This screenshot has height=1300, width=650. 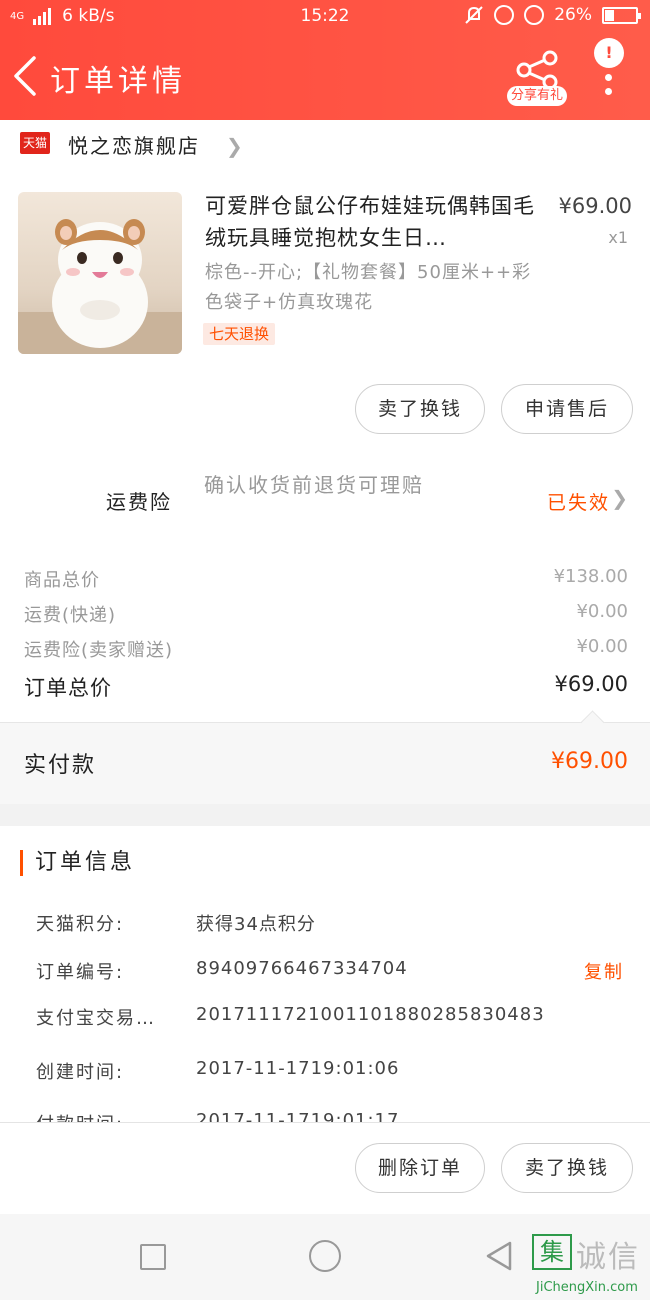 What do you see at coordinates (370, 1014) in the screenshot?
I see `info-value: 2017111721001101880285830483` at bounding box center [370, 1014].